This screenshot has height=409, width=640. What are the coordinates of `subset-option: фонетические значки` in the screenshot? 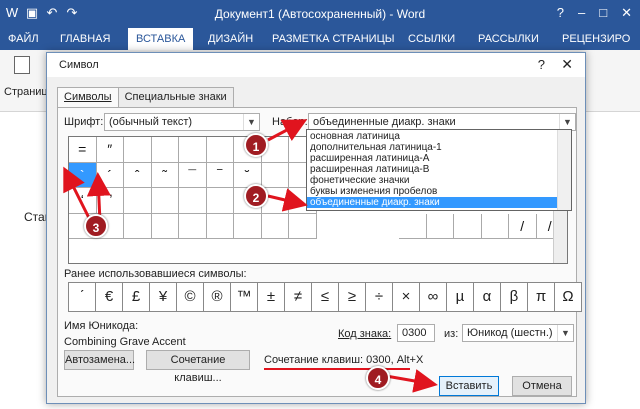 It's located at (433, 180).